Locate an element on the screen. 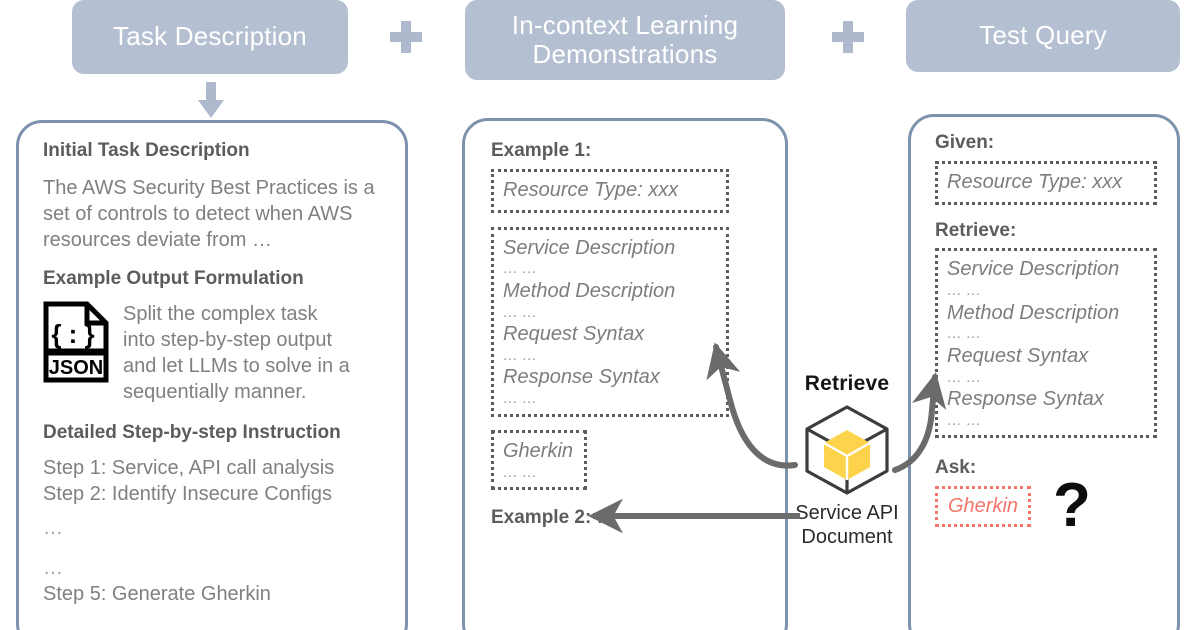  step-item: Step 5: Generate Gherkin is located at coordinates (157, 594).